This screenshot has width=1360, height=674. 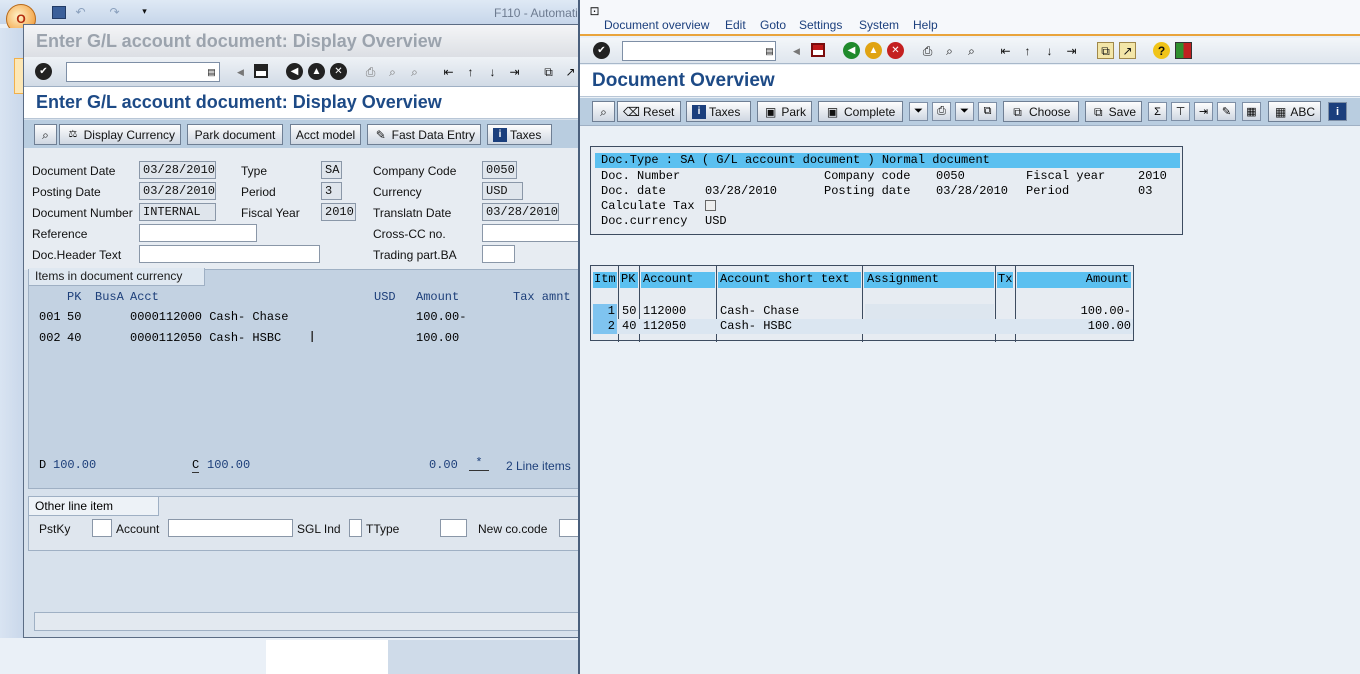 What do you see at coordinates (710, 205) in the screenshot?
I see `calculate-tax-checkbox` at bounding box center [710, 205].